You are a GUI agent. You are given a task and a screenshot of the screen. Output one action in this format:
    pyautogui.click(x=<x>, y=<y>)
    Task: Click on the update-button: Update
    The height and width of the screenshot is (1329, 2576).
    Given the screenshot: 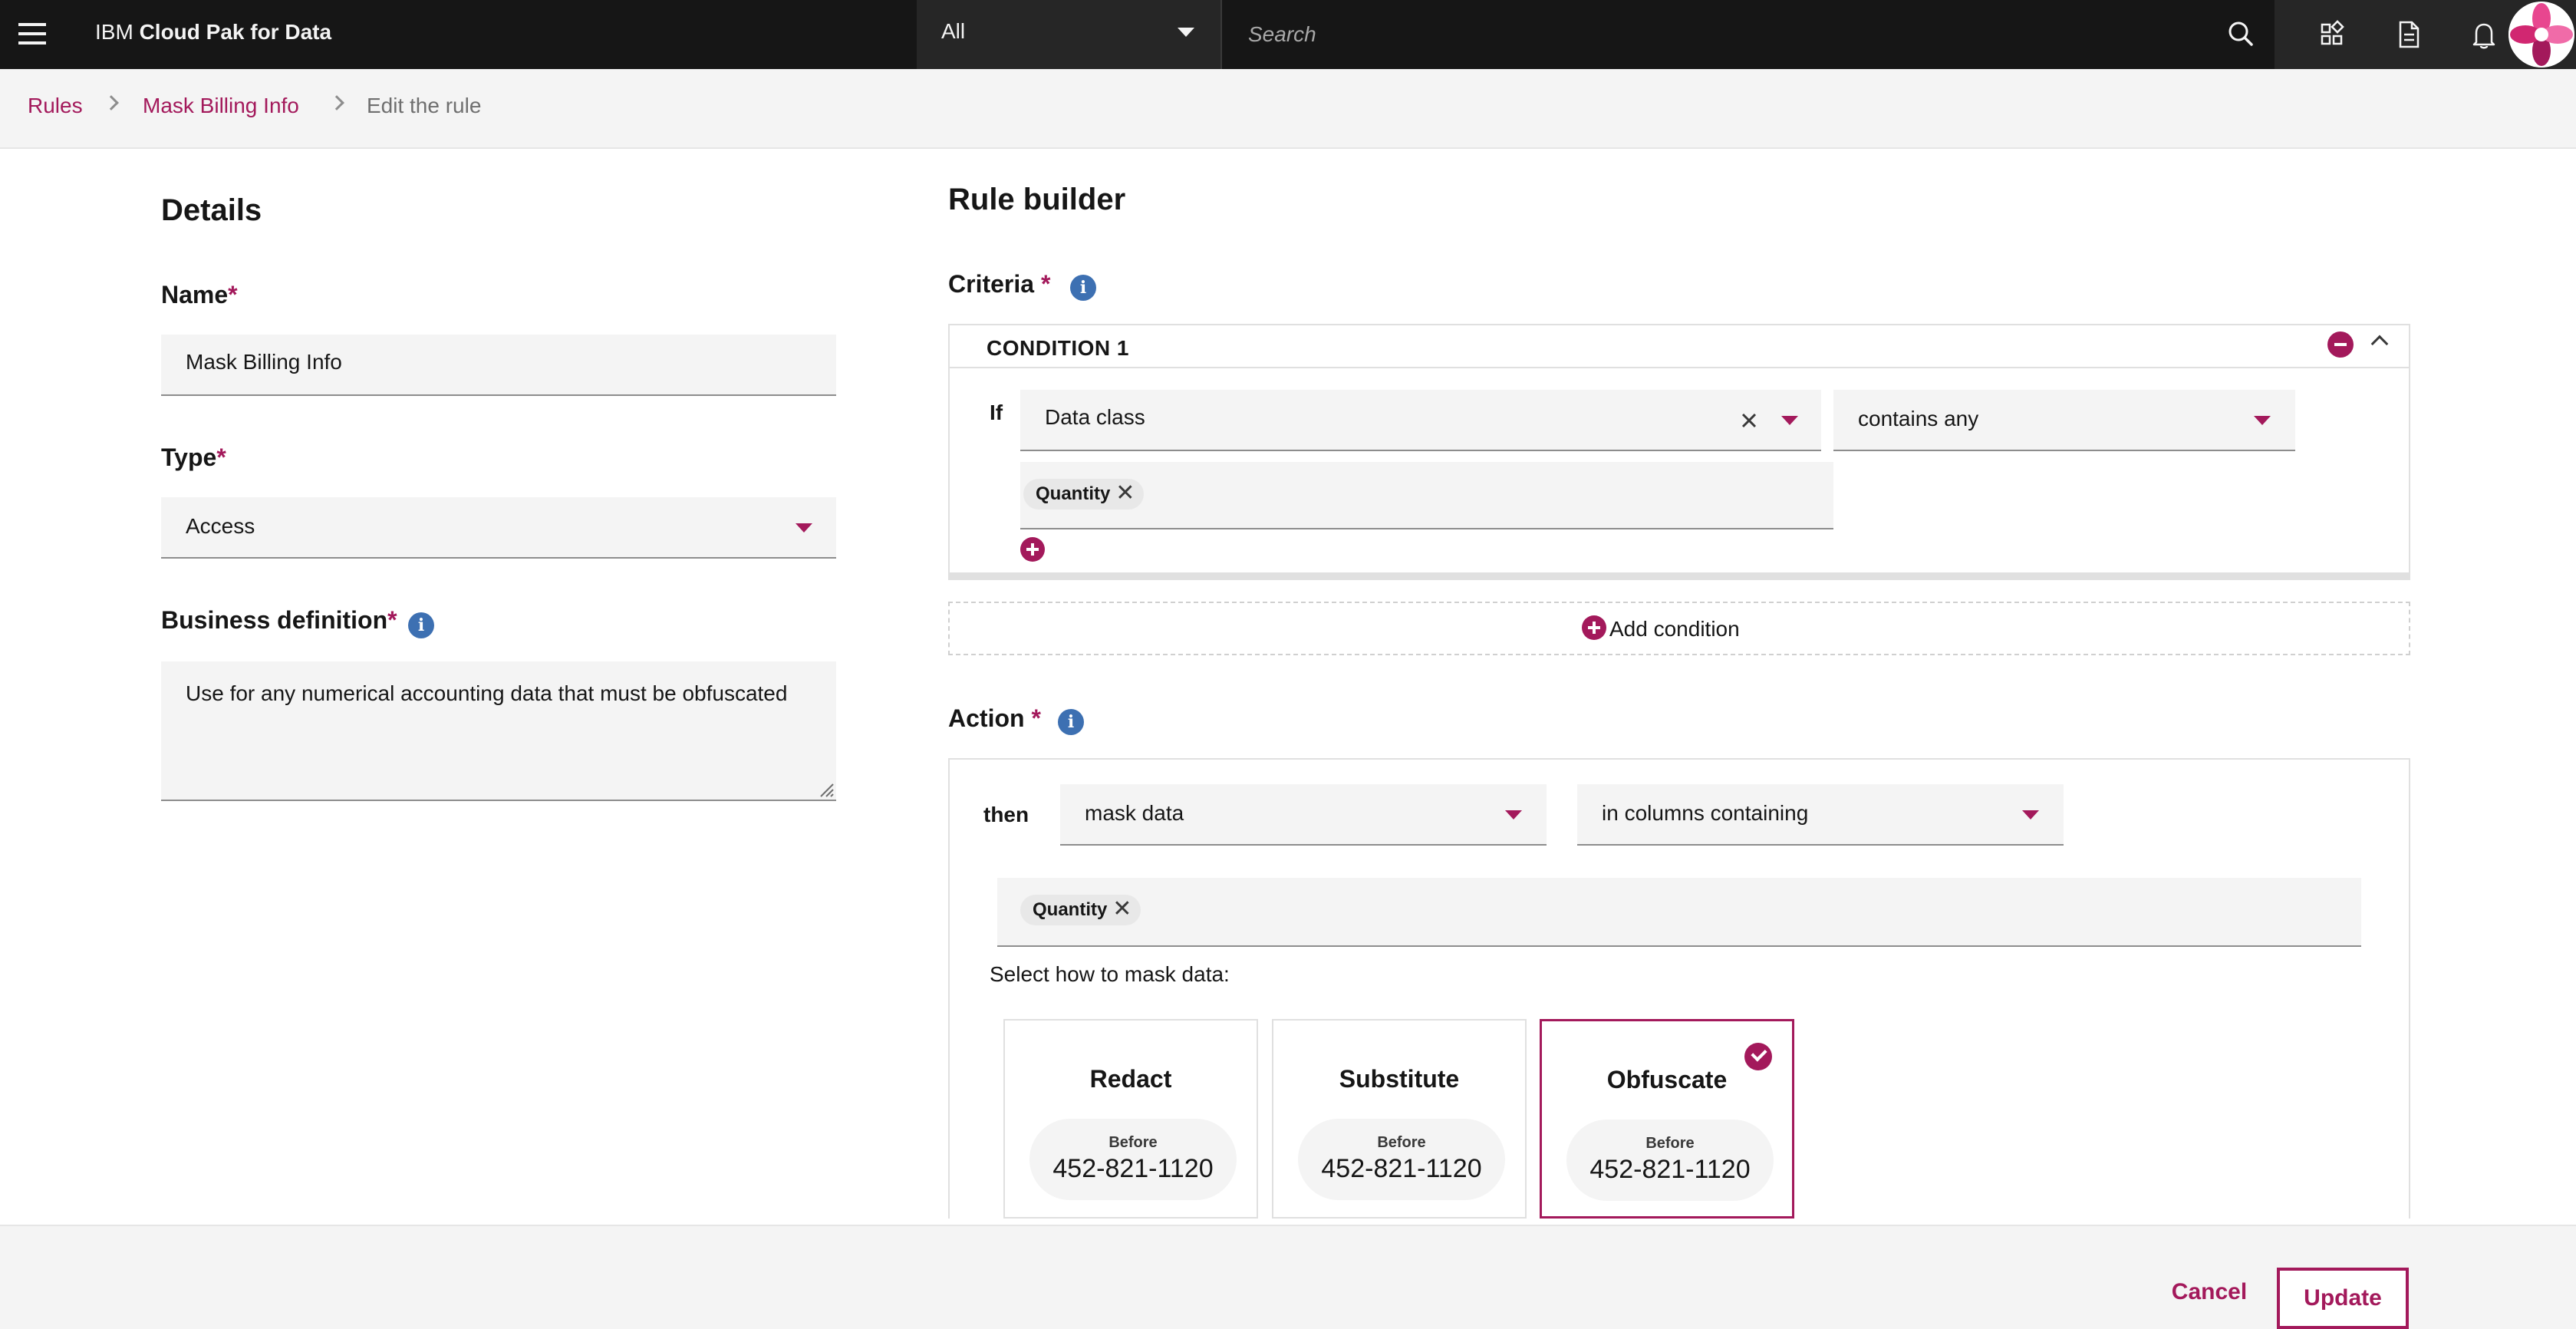 What is the action you would take?
    pyautogui.click(x=2343, y=1298)
    